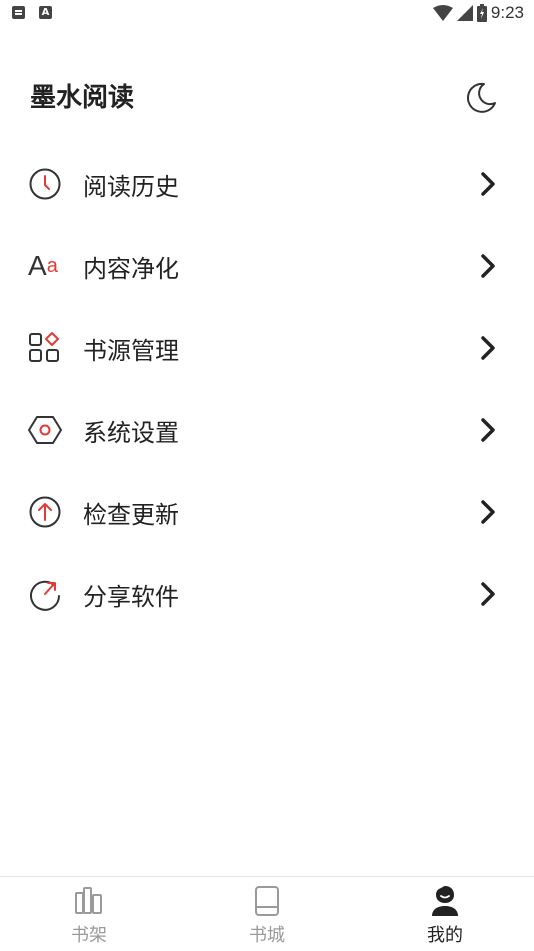 The height and width of the screenshot is (951, 534). I want to click on menu-label: 检查更新, so click(131, 514).